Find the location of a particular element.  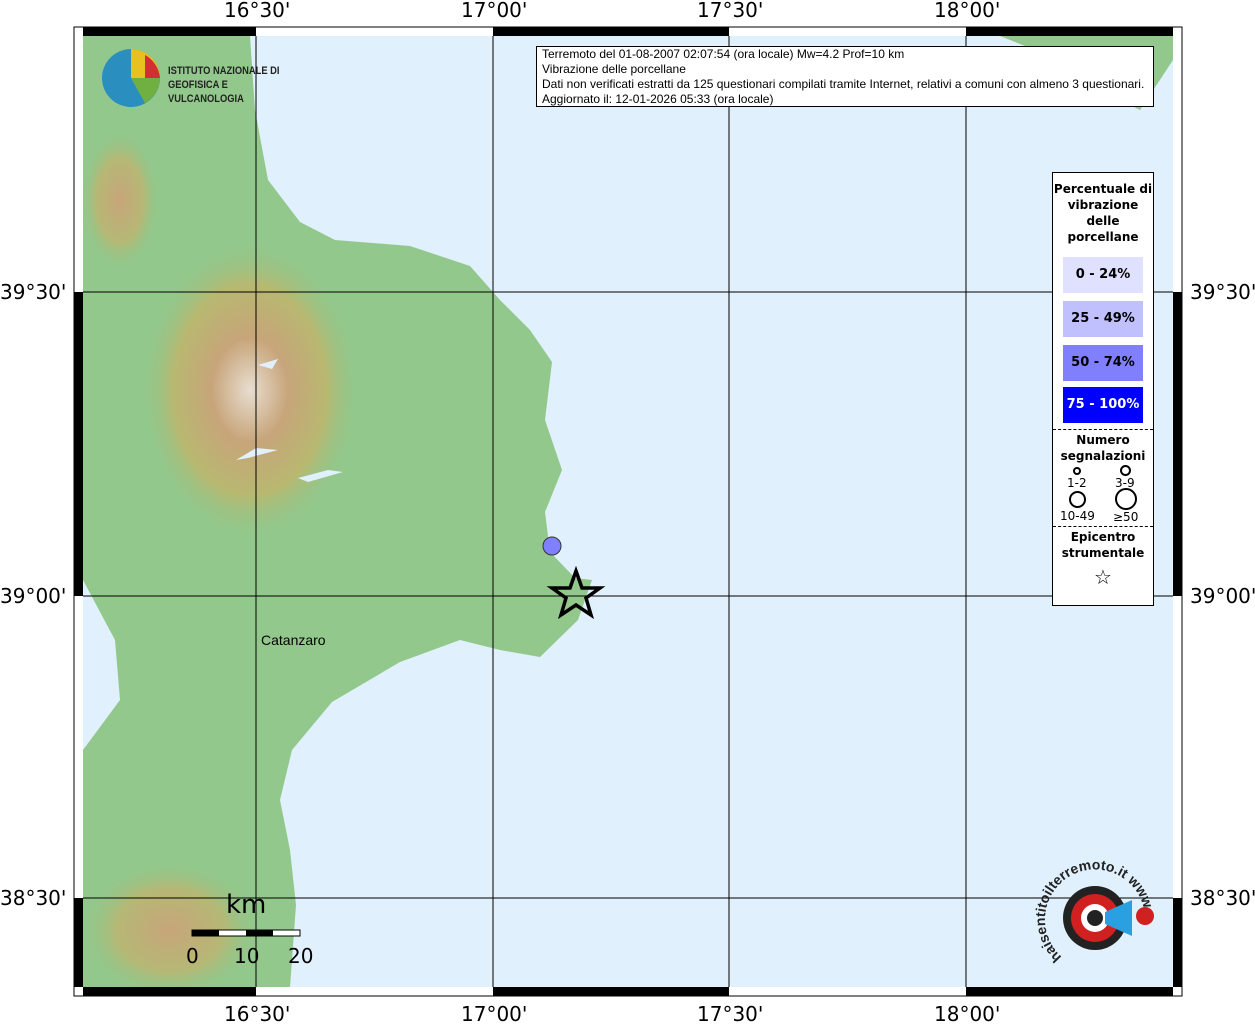

lon-label-bottom: 17°30' is located at coordinates (730, 1014).